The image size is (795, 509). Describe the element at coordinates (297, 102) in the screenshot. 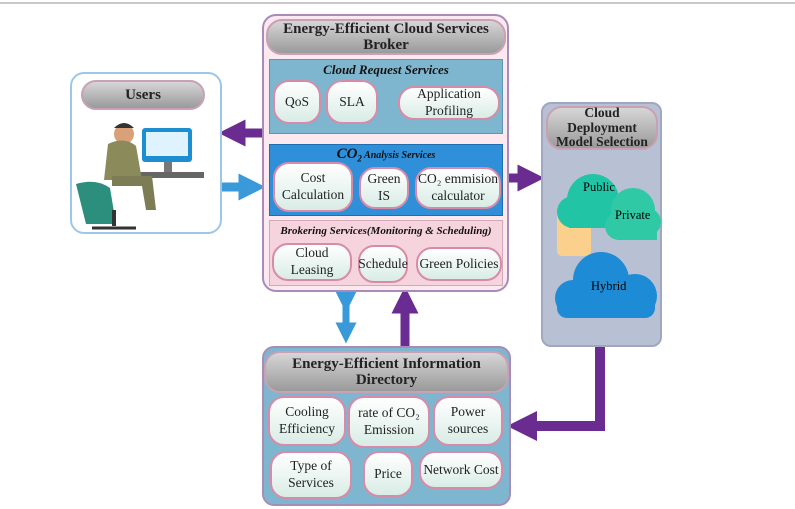

I see `qos-chip: QoS` at that location.